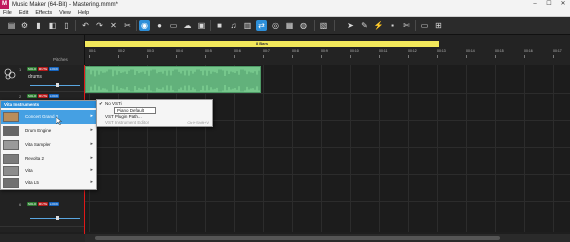 This screenshot has height=242, width=570. I want to click on marker-icon: ▯, so click(66, 25).